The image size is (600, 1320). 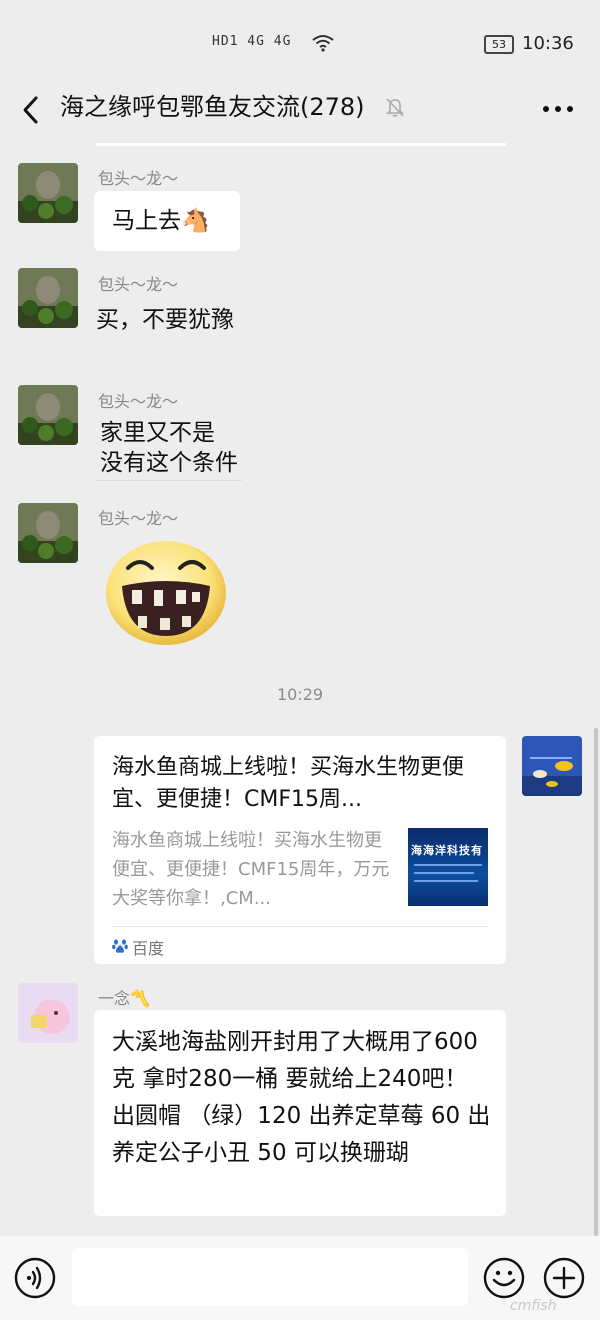 What do you see at coordinates (548, 43) in the screenshot?
I see `clock: 10:36` at bounding box center [548, 43].